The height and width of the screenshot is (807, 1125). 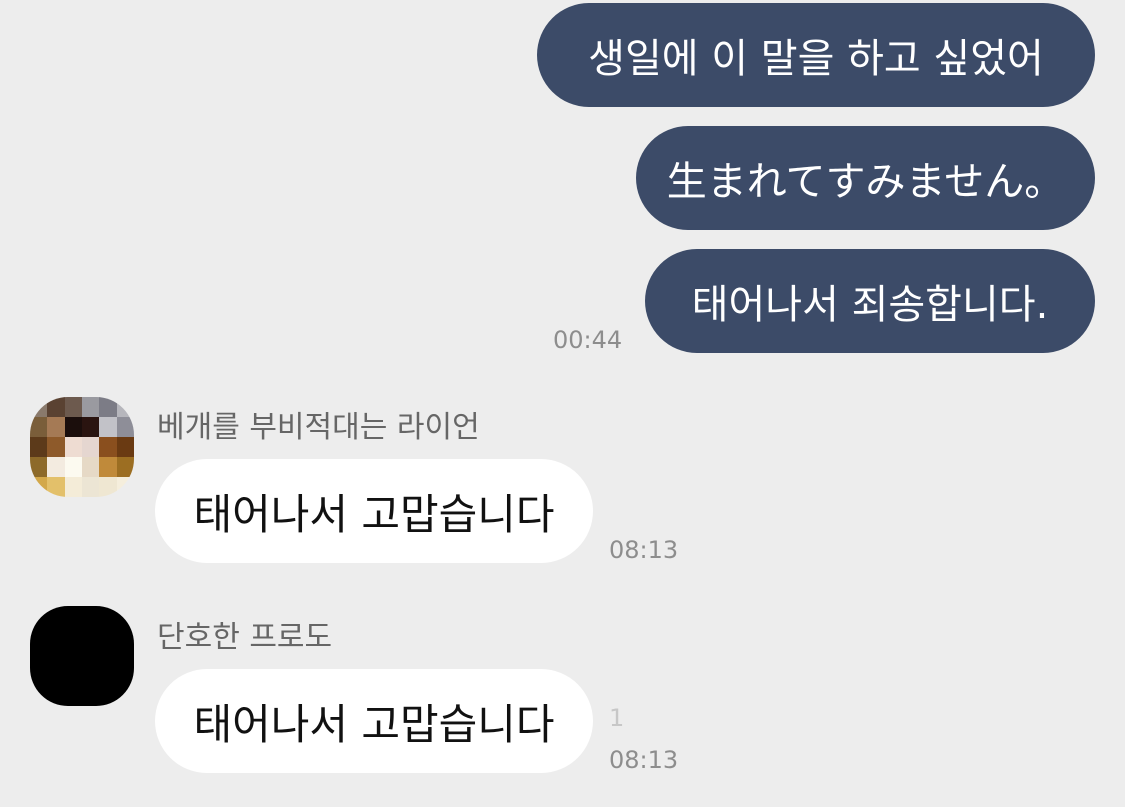 I want to click on avatar-image, so click(x=82, y=447).